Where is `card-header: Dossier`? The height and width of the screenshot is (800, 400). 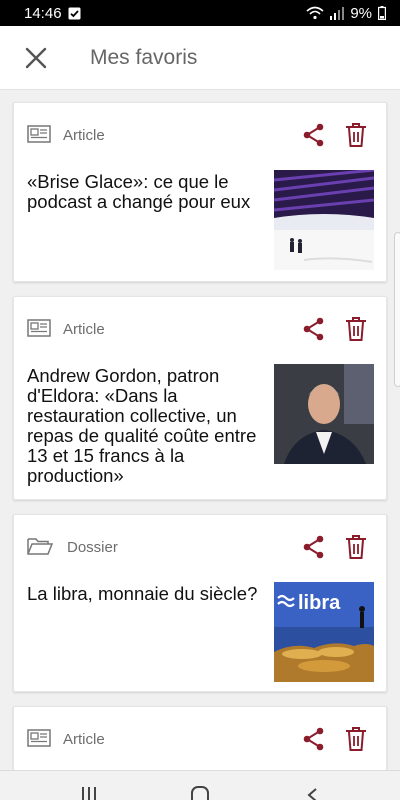
card-header: Dossier is located at coordinates (200, 547).